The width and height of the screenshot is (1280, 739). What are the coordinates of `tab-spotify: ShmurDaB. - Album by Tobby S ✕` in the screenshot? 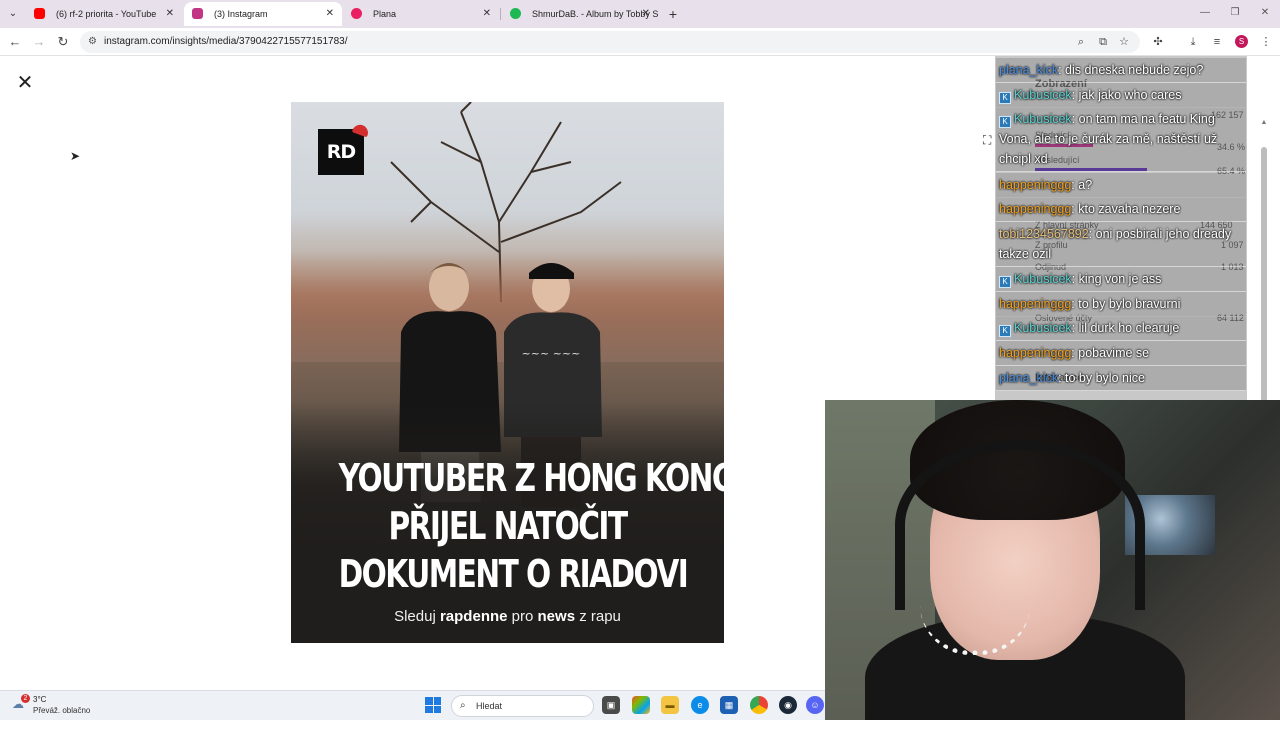 It's located at (580, 14).